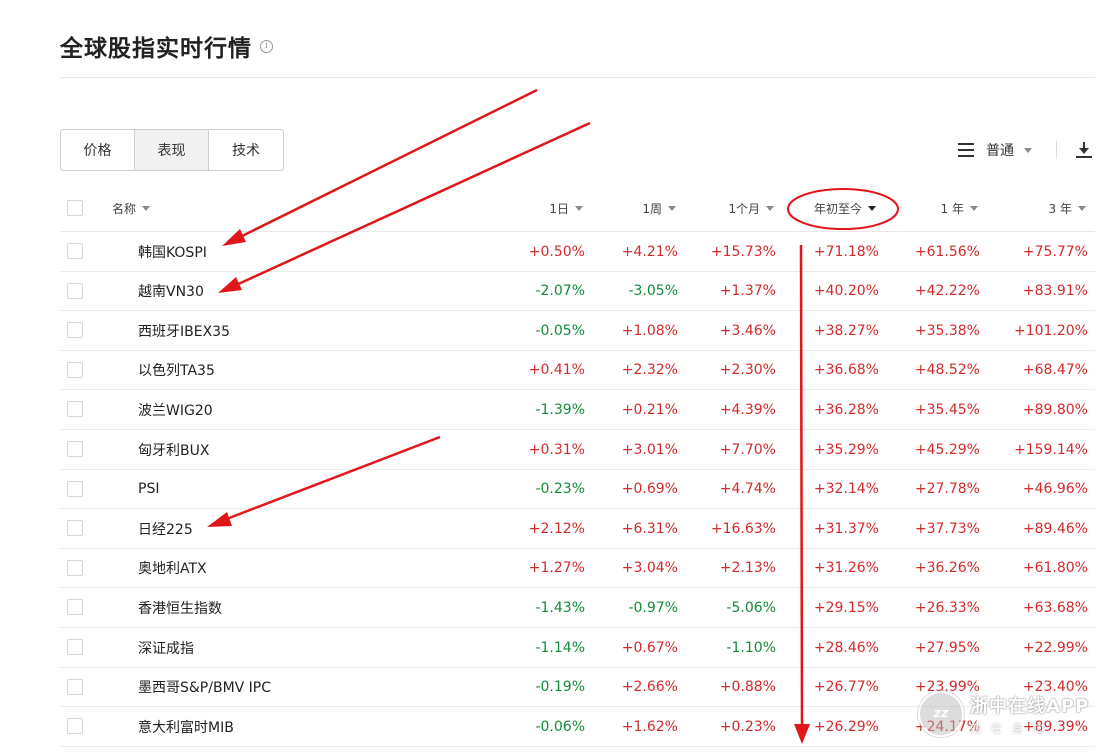  What do you see at coordinates (846, 370) in the screenshot?
I see `cell-ytd: +36.68%` at bounding box center [846, 370].